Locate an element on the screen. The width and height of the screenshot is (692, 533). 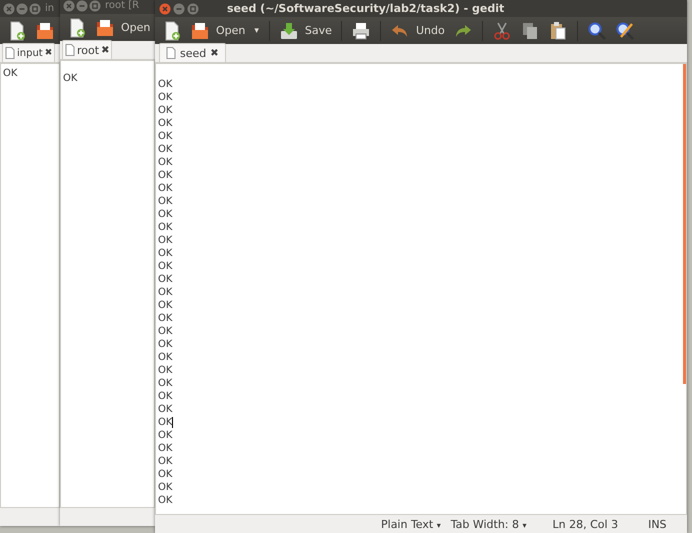
search-icon is located at coordinates (596, 30).